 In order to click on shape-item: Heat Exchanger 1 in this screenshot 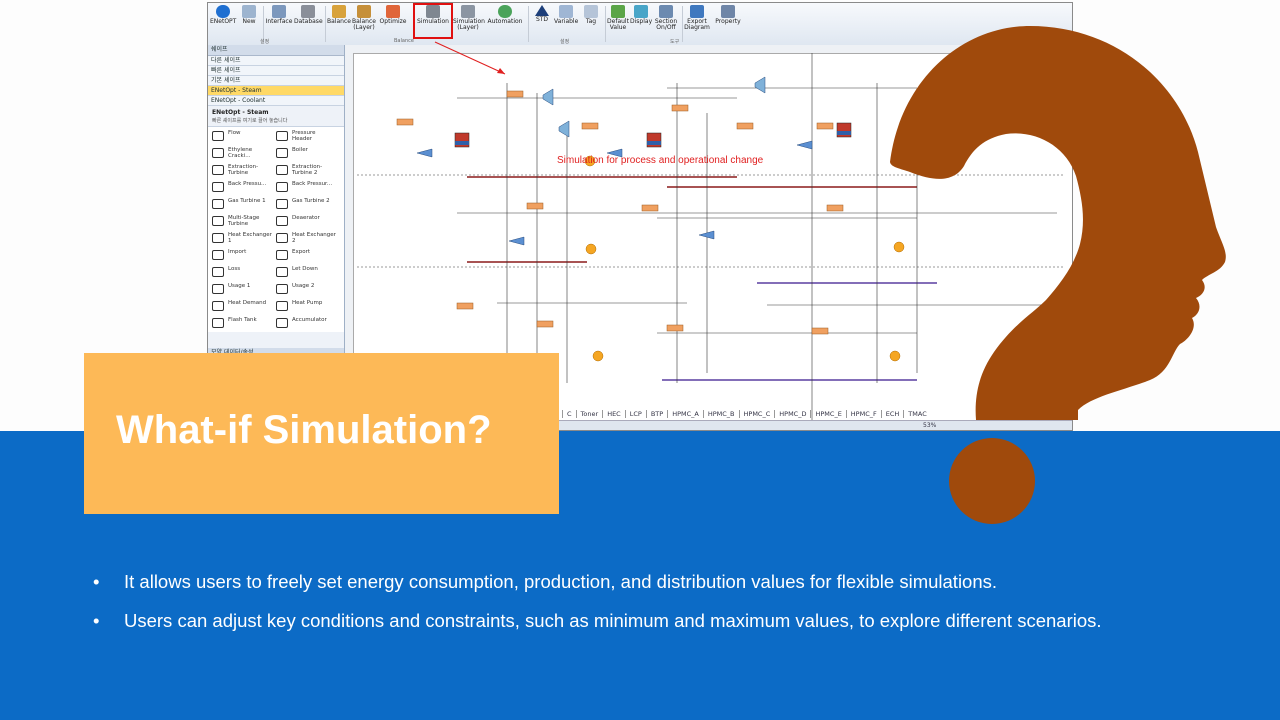, I will do `click(242, 239)`.